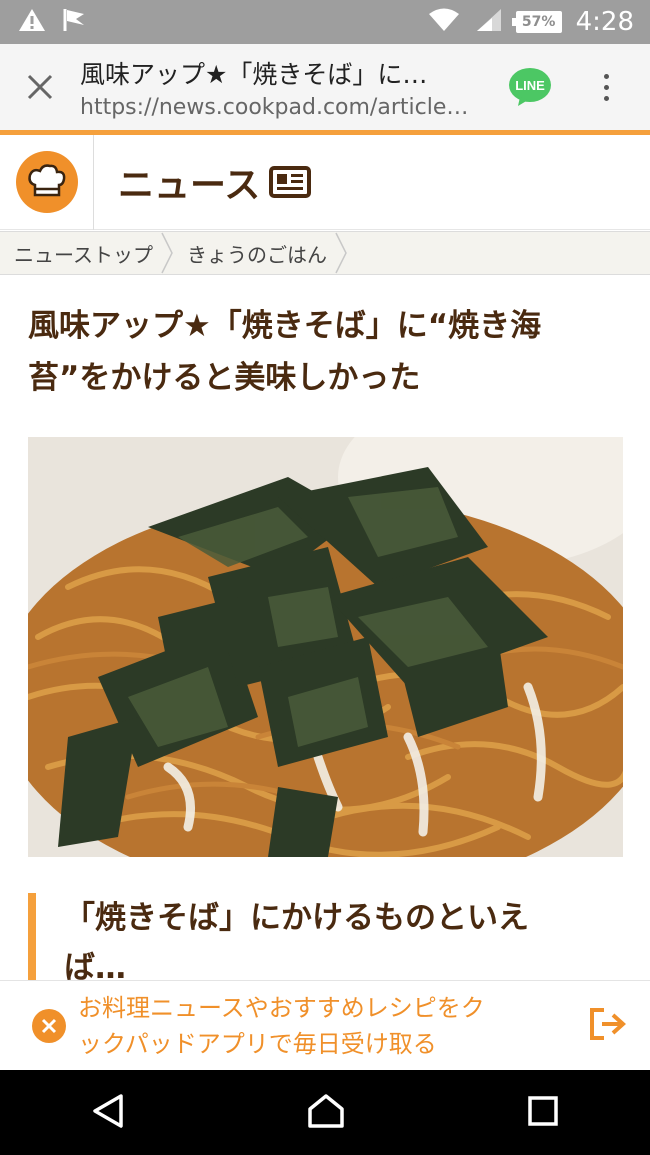  I want to click on open-app-button, so click(608, 1026).